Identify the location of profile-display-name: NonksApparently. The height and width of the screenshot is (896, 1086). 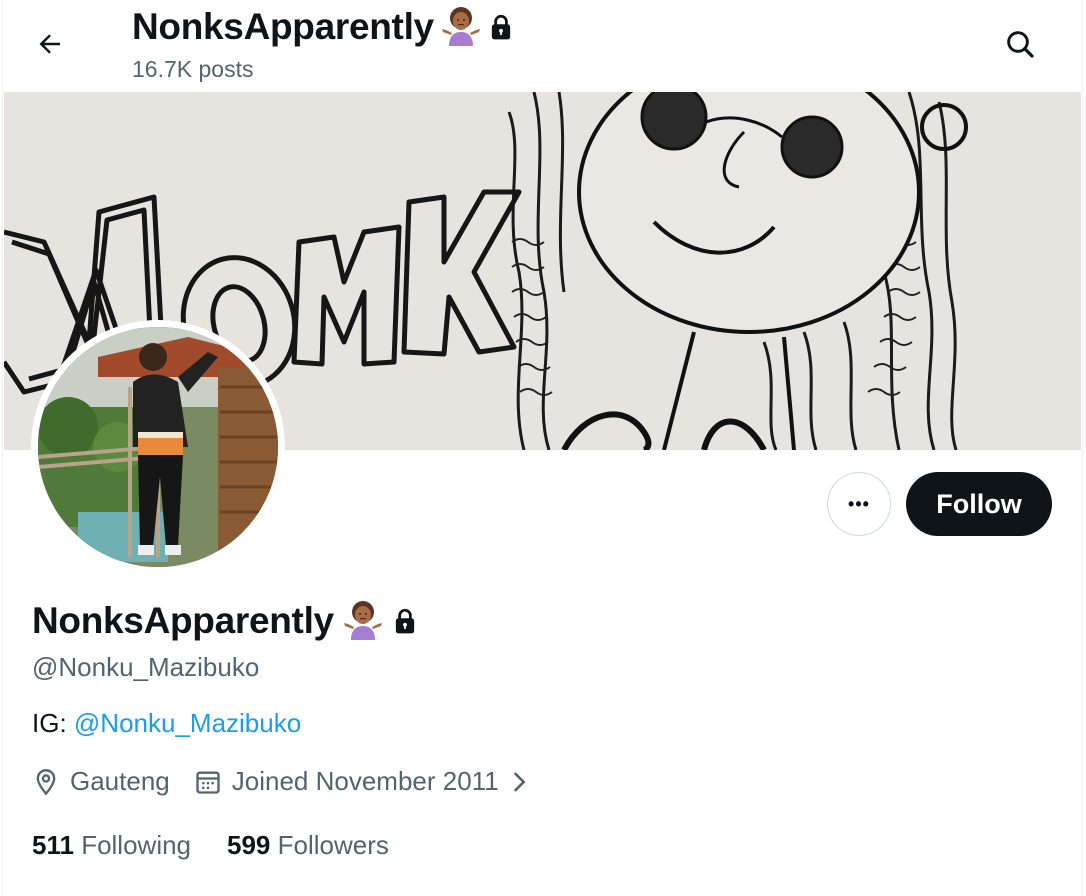
(183, 620).